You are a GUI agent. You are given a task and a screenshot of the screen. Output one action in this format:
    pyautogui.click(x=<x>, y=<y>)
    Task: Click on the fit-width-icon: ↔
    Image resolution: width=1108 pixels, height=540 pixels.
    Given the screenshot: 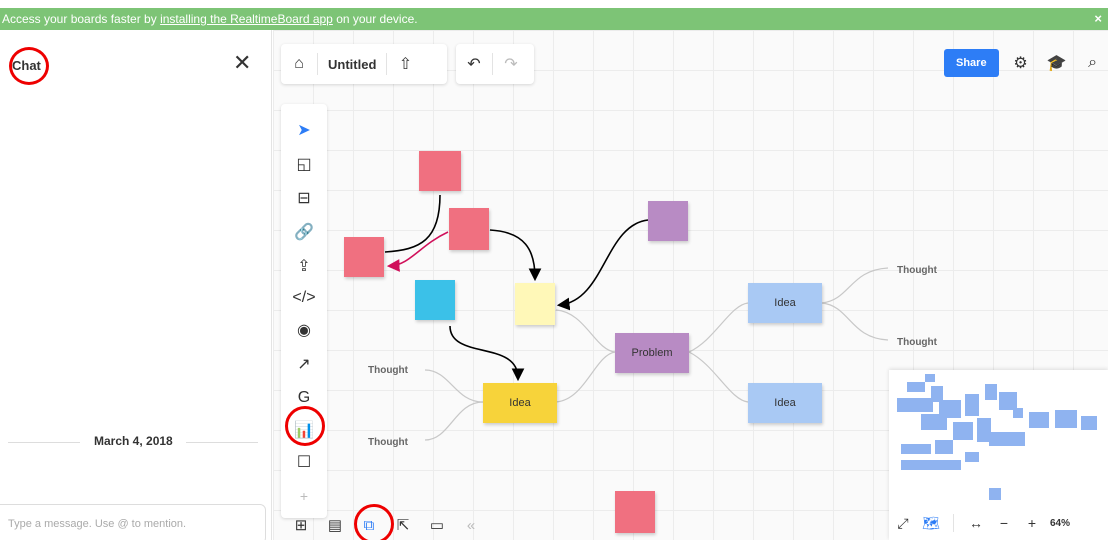 What is the action you would take?
    pyautogui.click(x=976, y=523)
    